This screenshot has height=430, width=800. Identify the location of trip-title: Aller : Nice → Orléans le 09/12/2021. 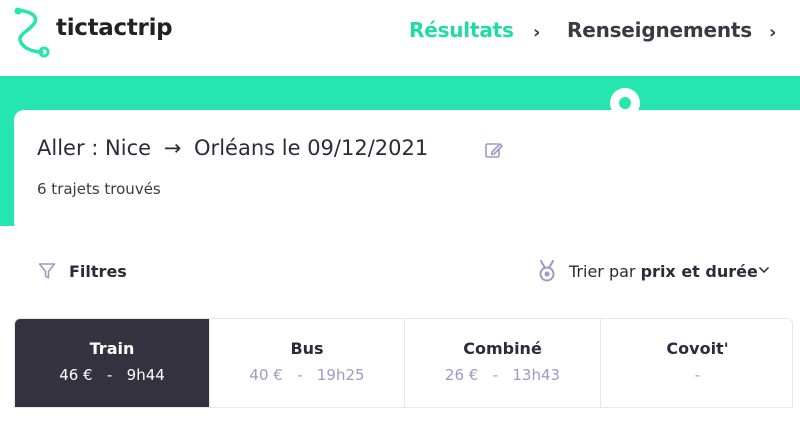
(232, 148).